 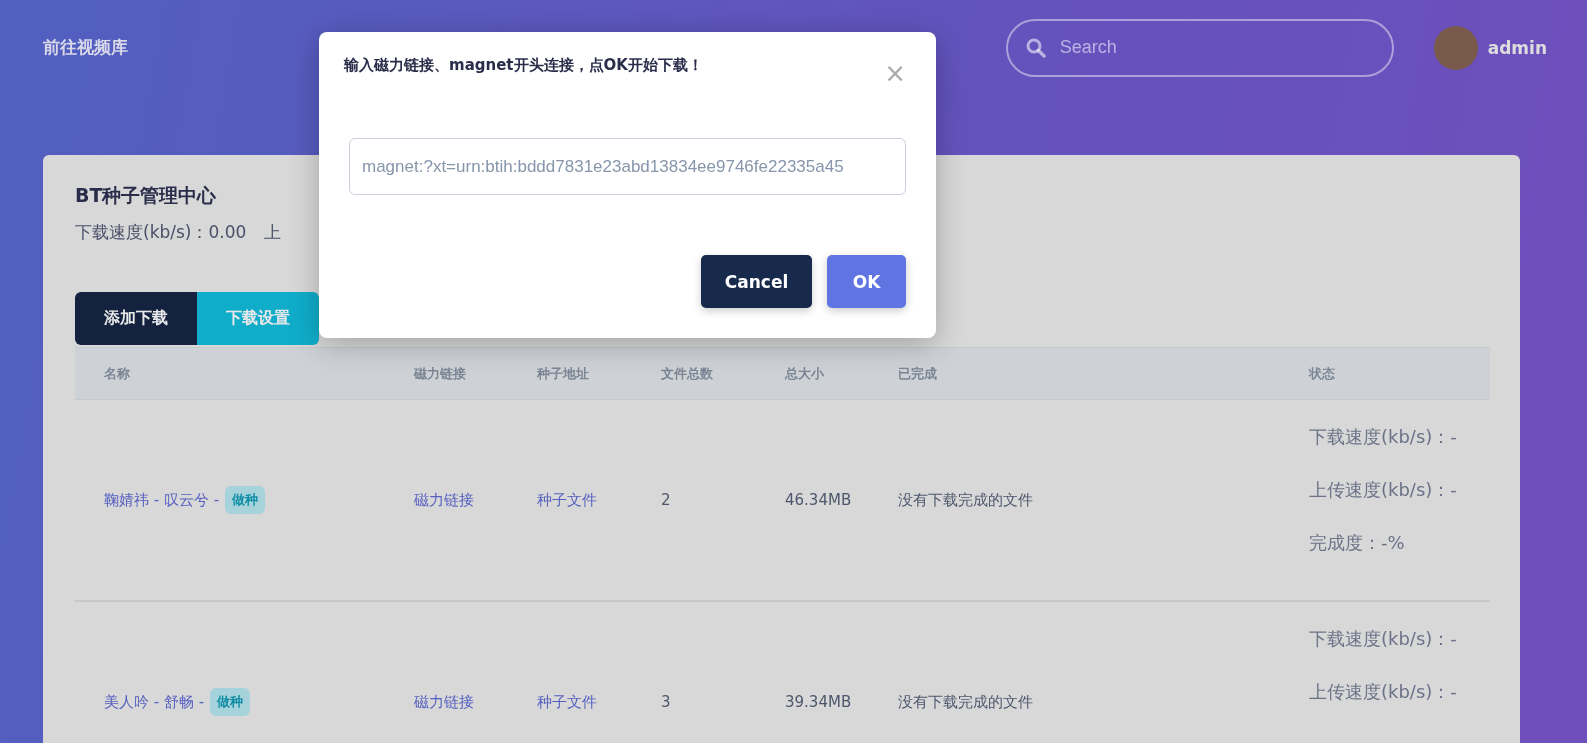 I want to click on table-cell: 2, so click(x=666, y=500).